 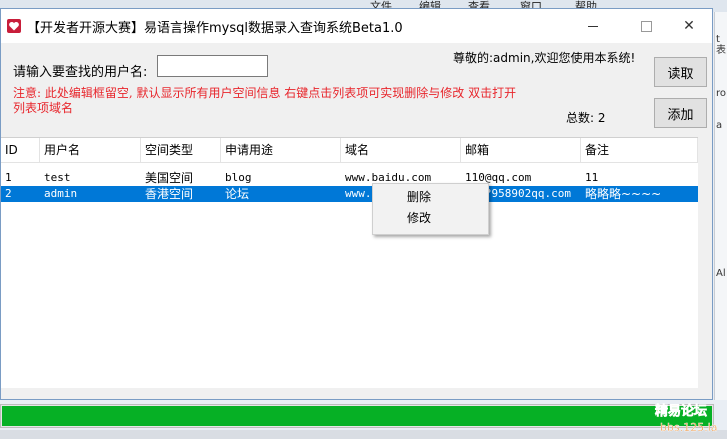 I want to click on add-button: 添加, so click(x=680, y=113).